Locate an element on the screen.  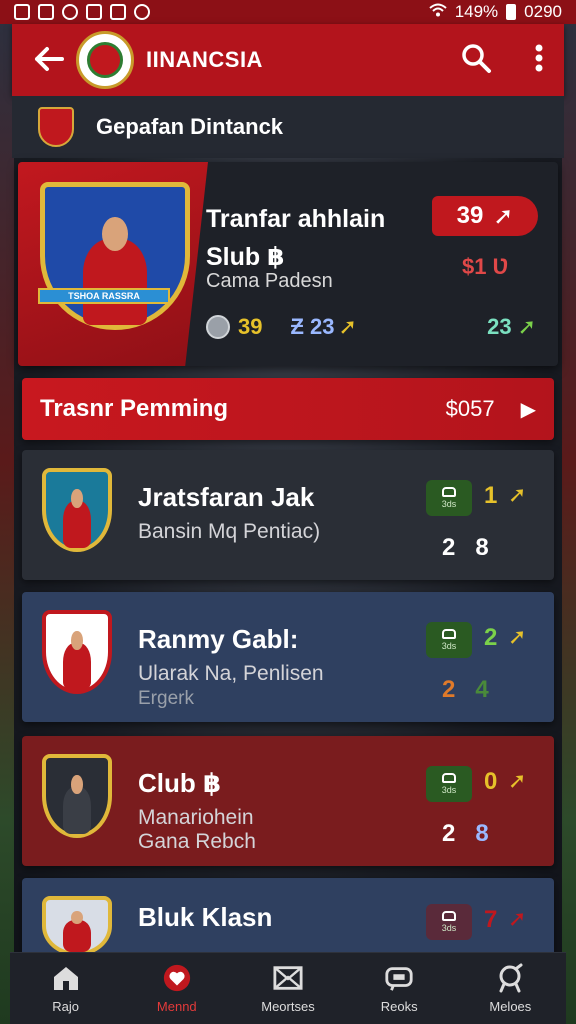
hero-subtitle: Cama Padesn is located at coordinates (269, 281).